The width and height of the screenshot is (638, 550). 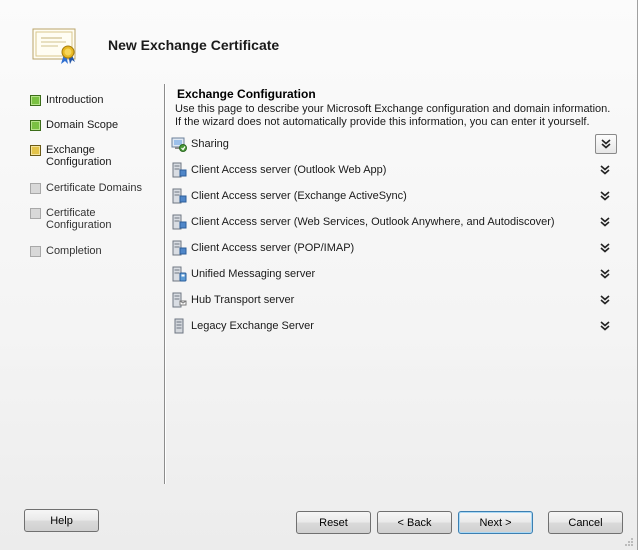 I want to click on expand-sharing-button, so click(x=606, y=144).